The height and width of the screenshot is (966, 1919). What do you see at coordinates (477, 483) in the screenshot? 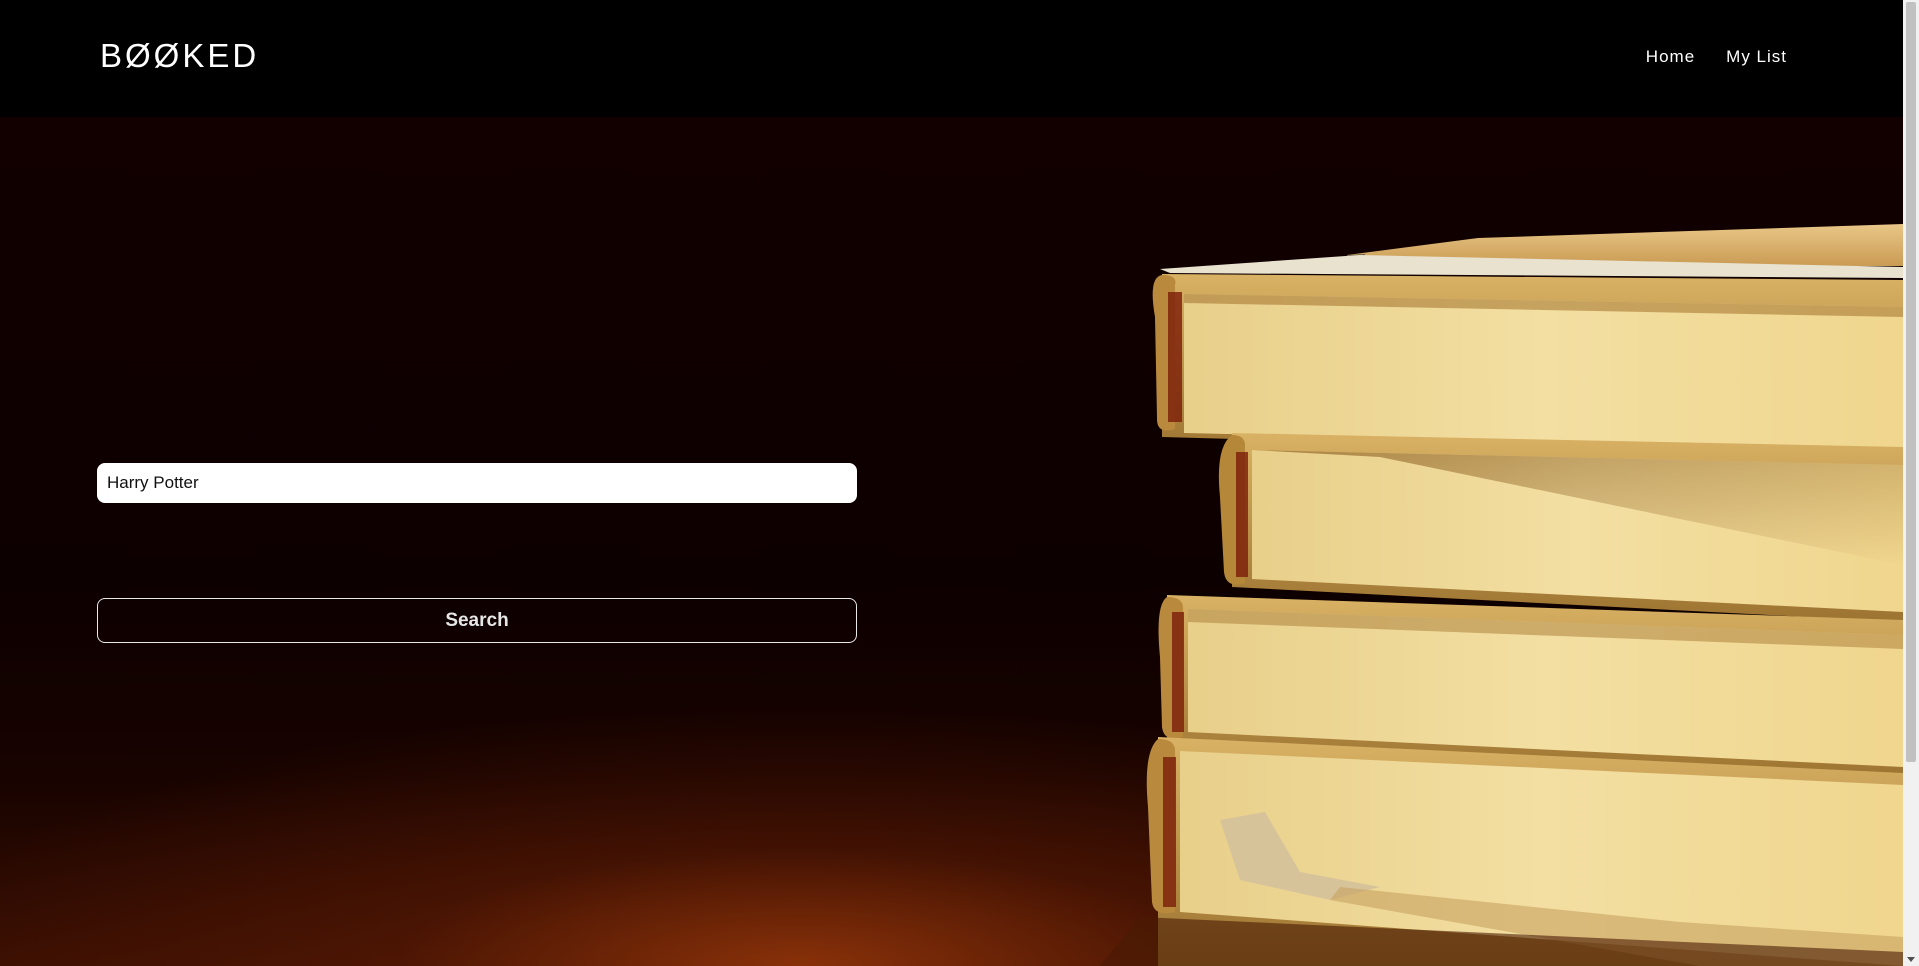
I see `search-input` at bounding box center [477, 483].